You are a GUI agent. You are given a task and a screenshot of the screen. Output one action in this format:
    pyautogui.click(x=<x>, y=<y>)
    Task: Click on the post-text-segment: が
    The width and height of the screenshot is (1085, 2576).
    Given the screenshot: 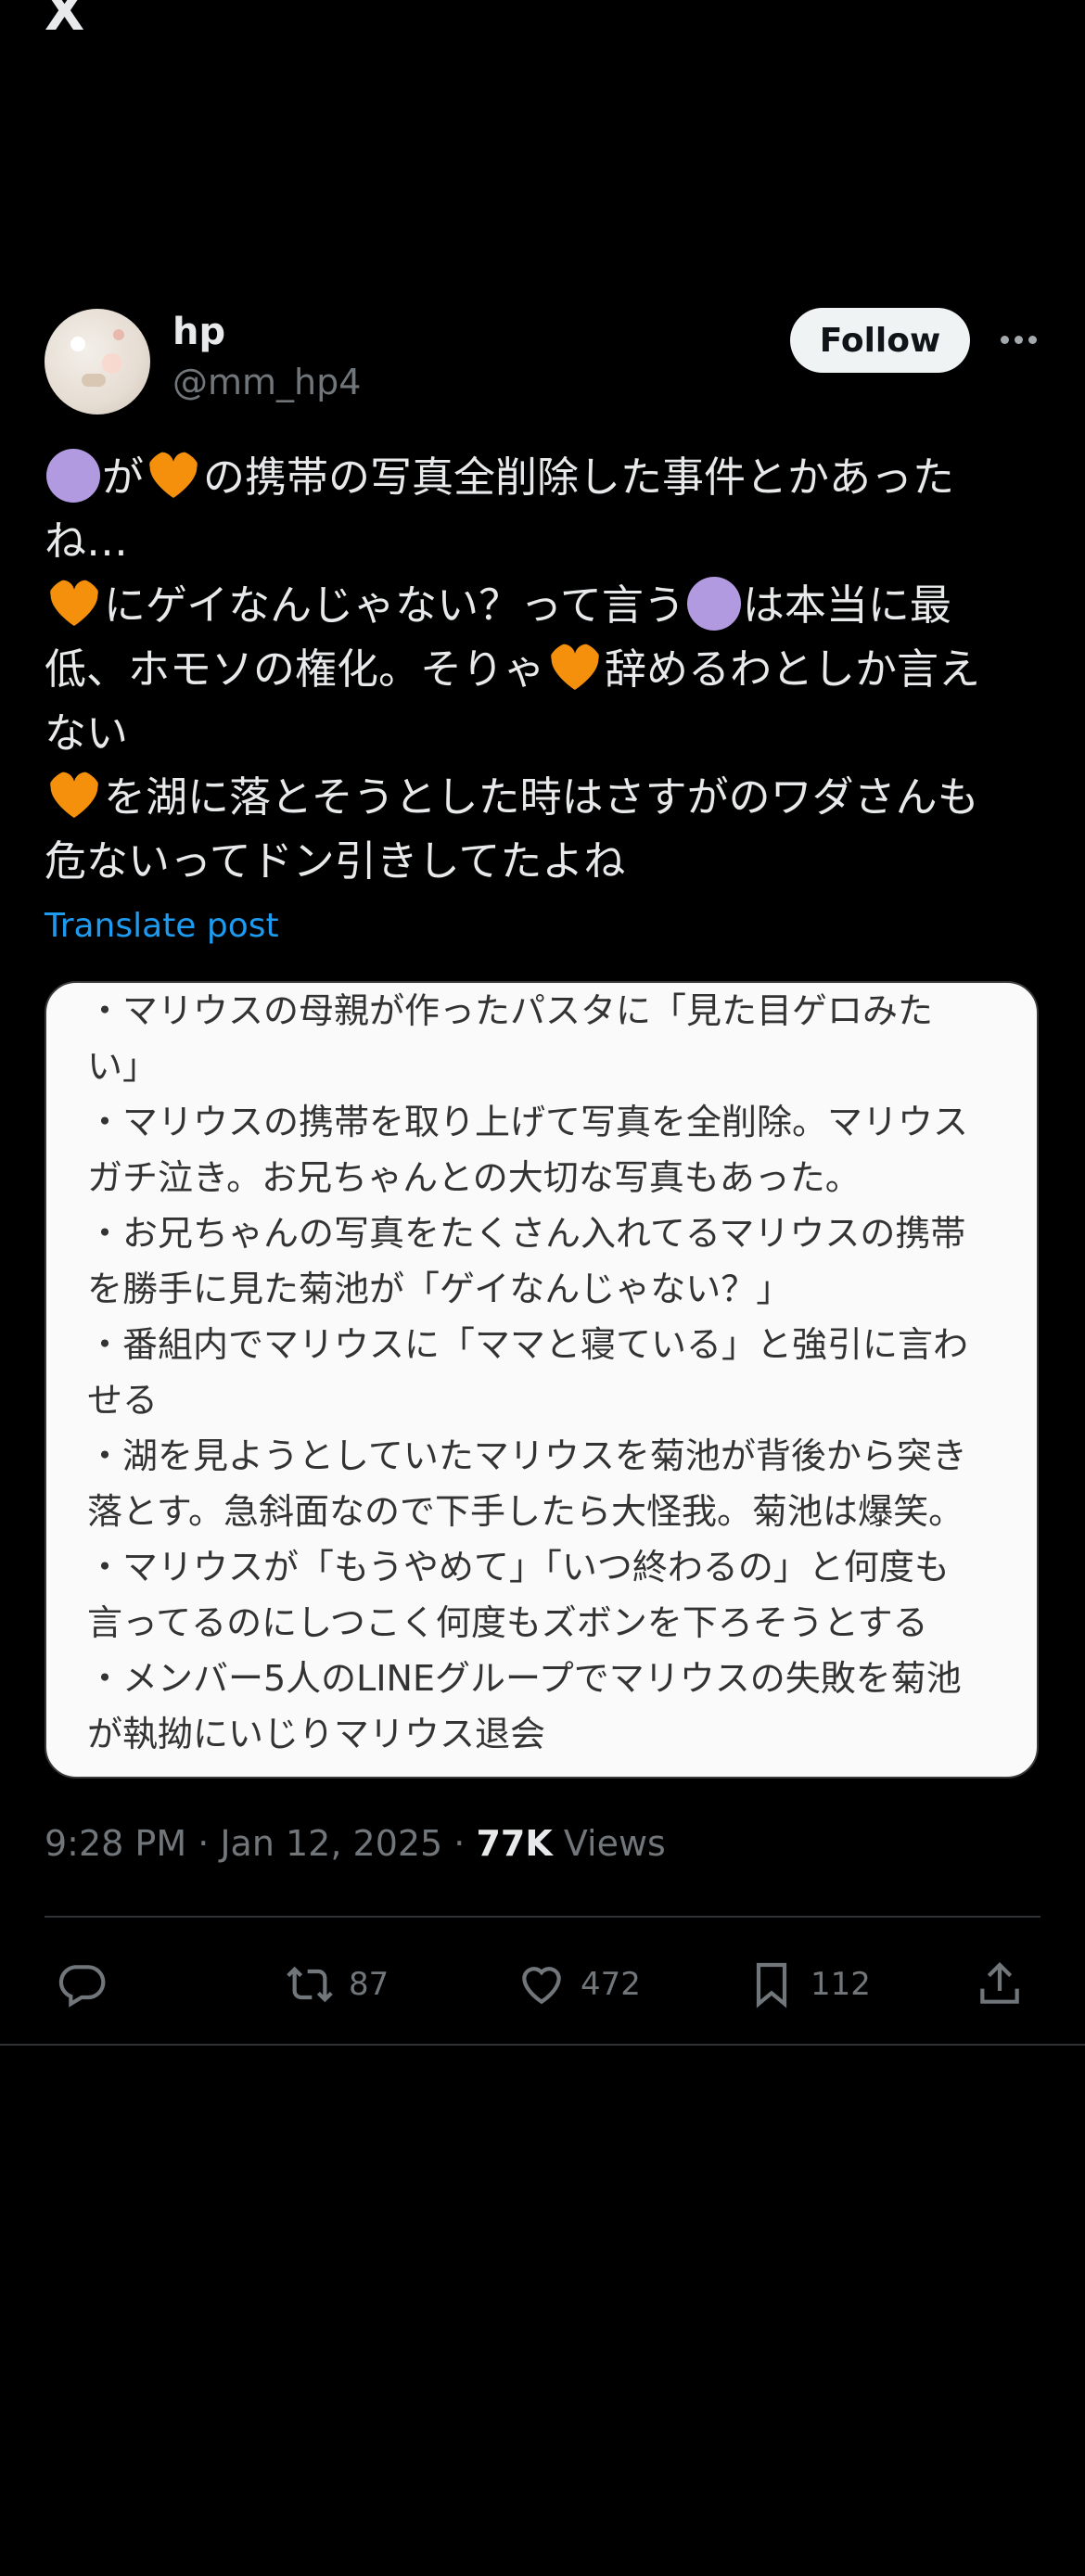 What is the action you would take?
    pyautogui.click(x=123, y=478)
    